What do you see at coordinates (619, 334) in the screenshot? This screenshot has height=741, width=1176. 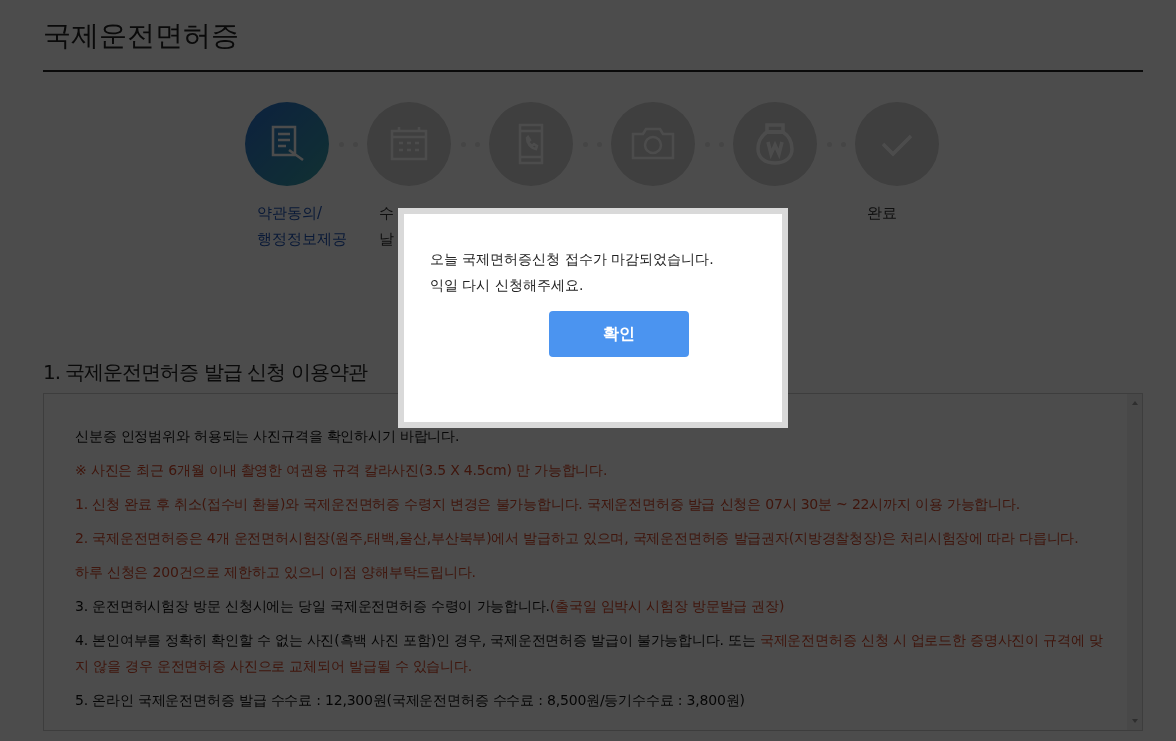 I see `confirm-button: 확인` at bounding box center [619, 334].